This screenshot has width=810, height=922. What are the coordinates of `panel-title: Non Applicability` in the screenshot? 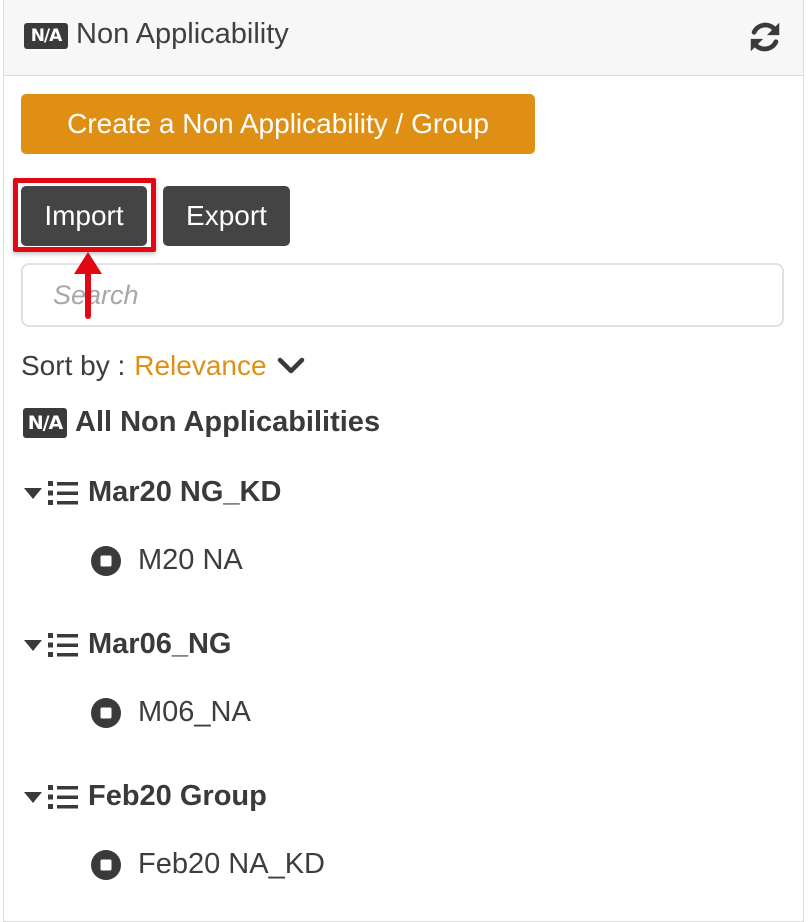 It's located at (182, 34).